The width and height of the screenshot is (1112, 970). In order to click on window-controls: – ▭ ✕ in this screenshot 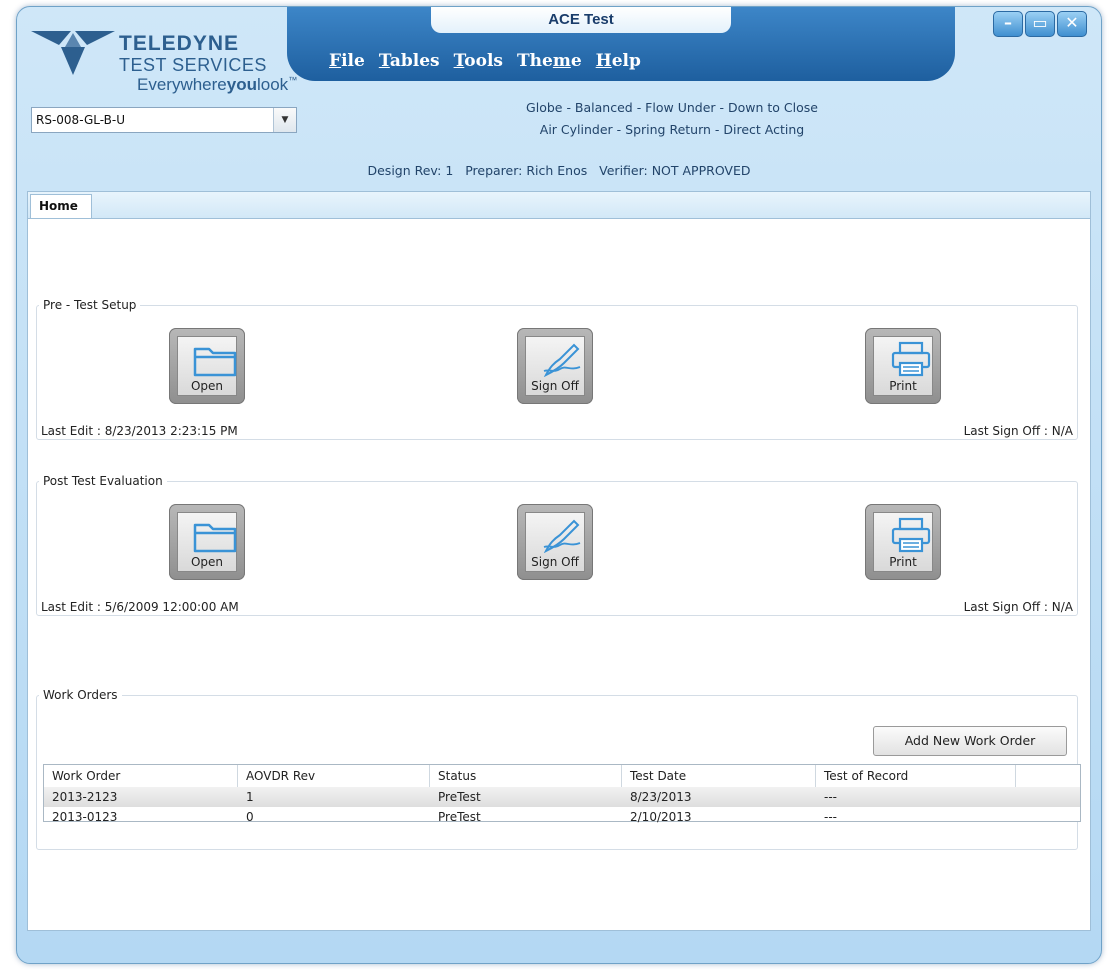, I will do `click(1040, 24)`.